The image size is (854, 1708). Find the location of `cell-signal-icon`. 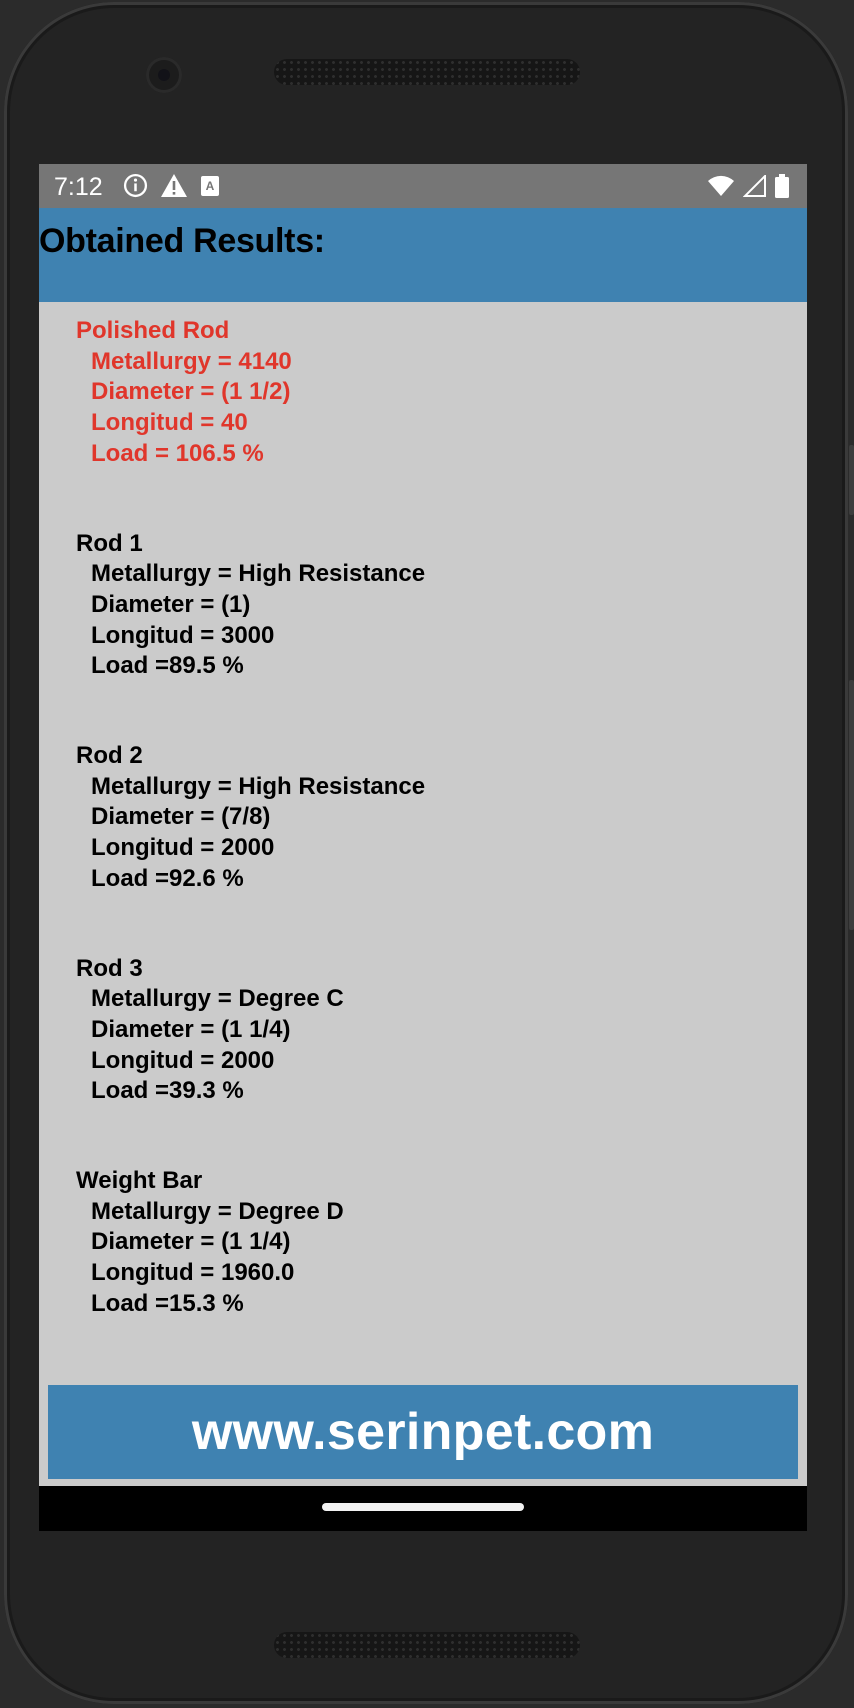

cell-signal-icon is located at coordinates (754, 187).